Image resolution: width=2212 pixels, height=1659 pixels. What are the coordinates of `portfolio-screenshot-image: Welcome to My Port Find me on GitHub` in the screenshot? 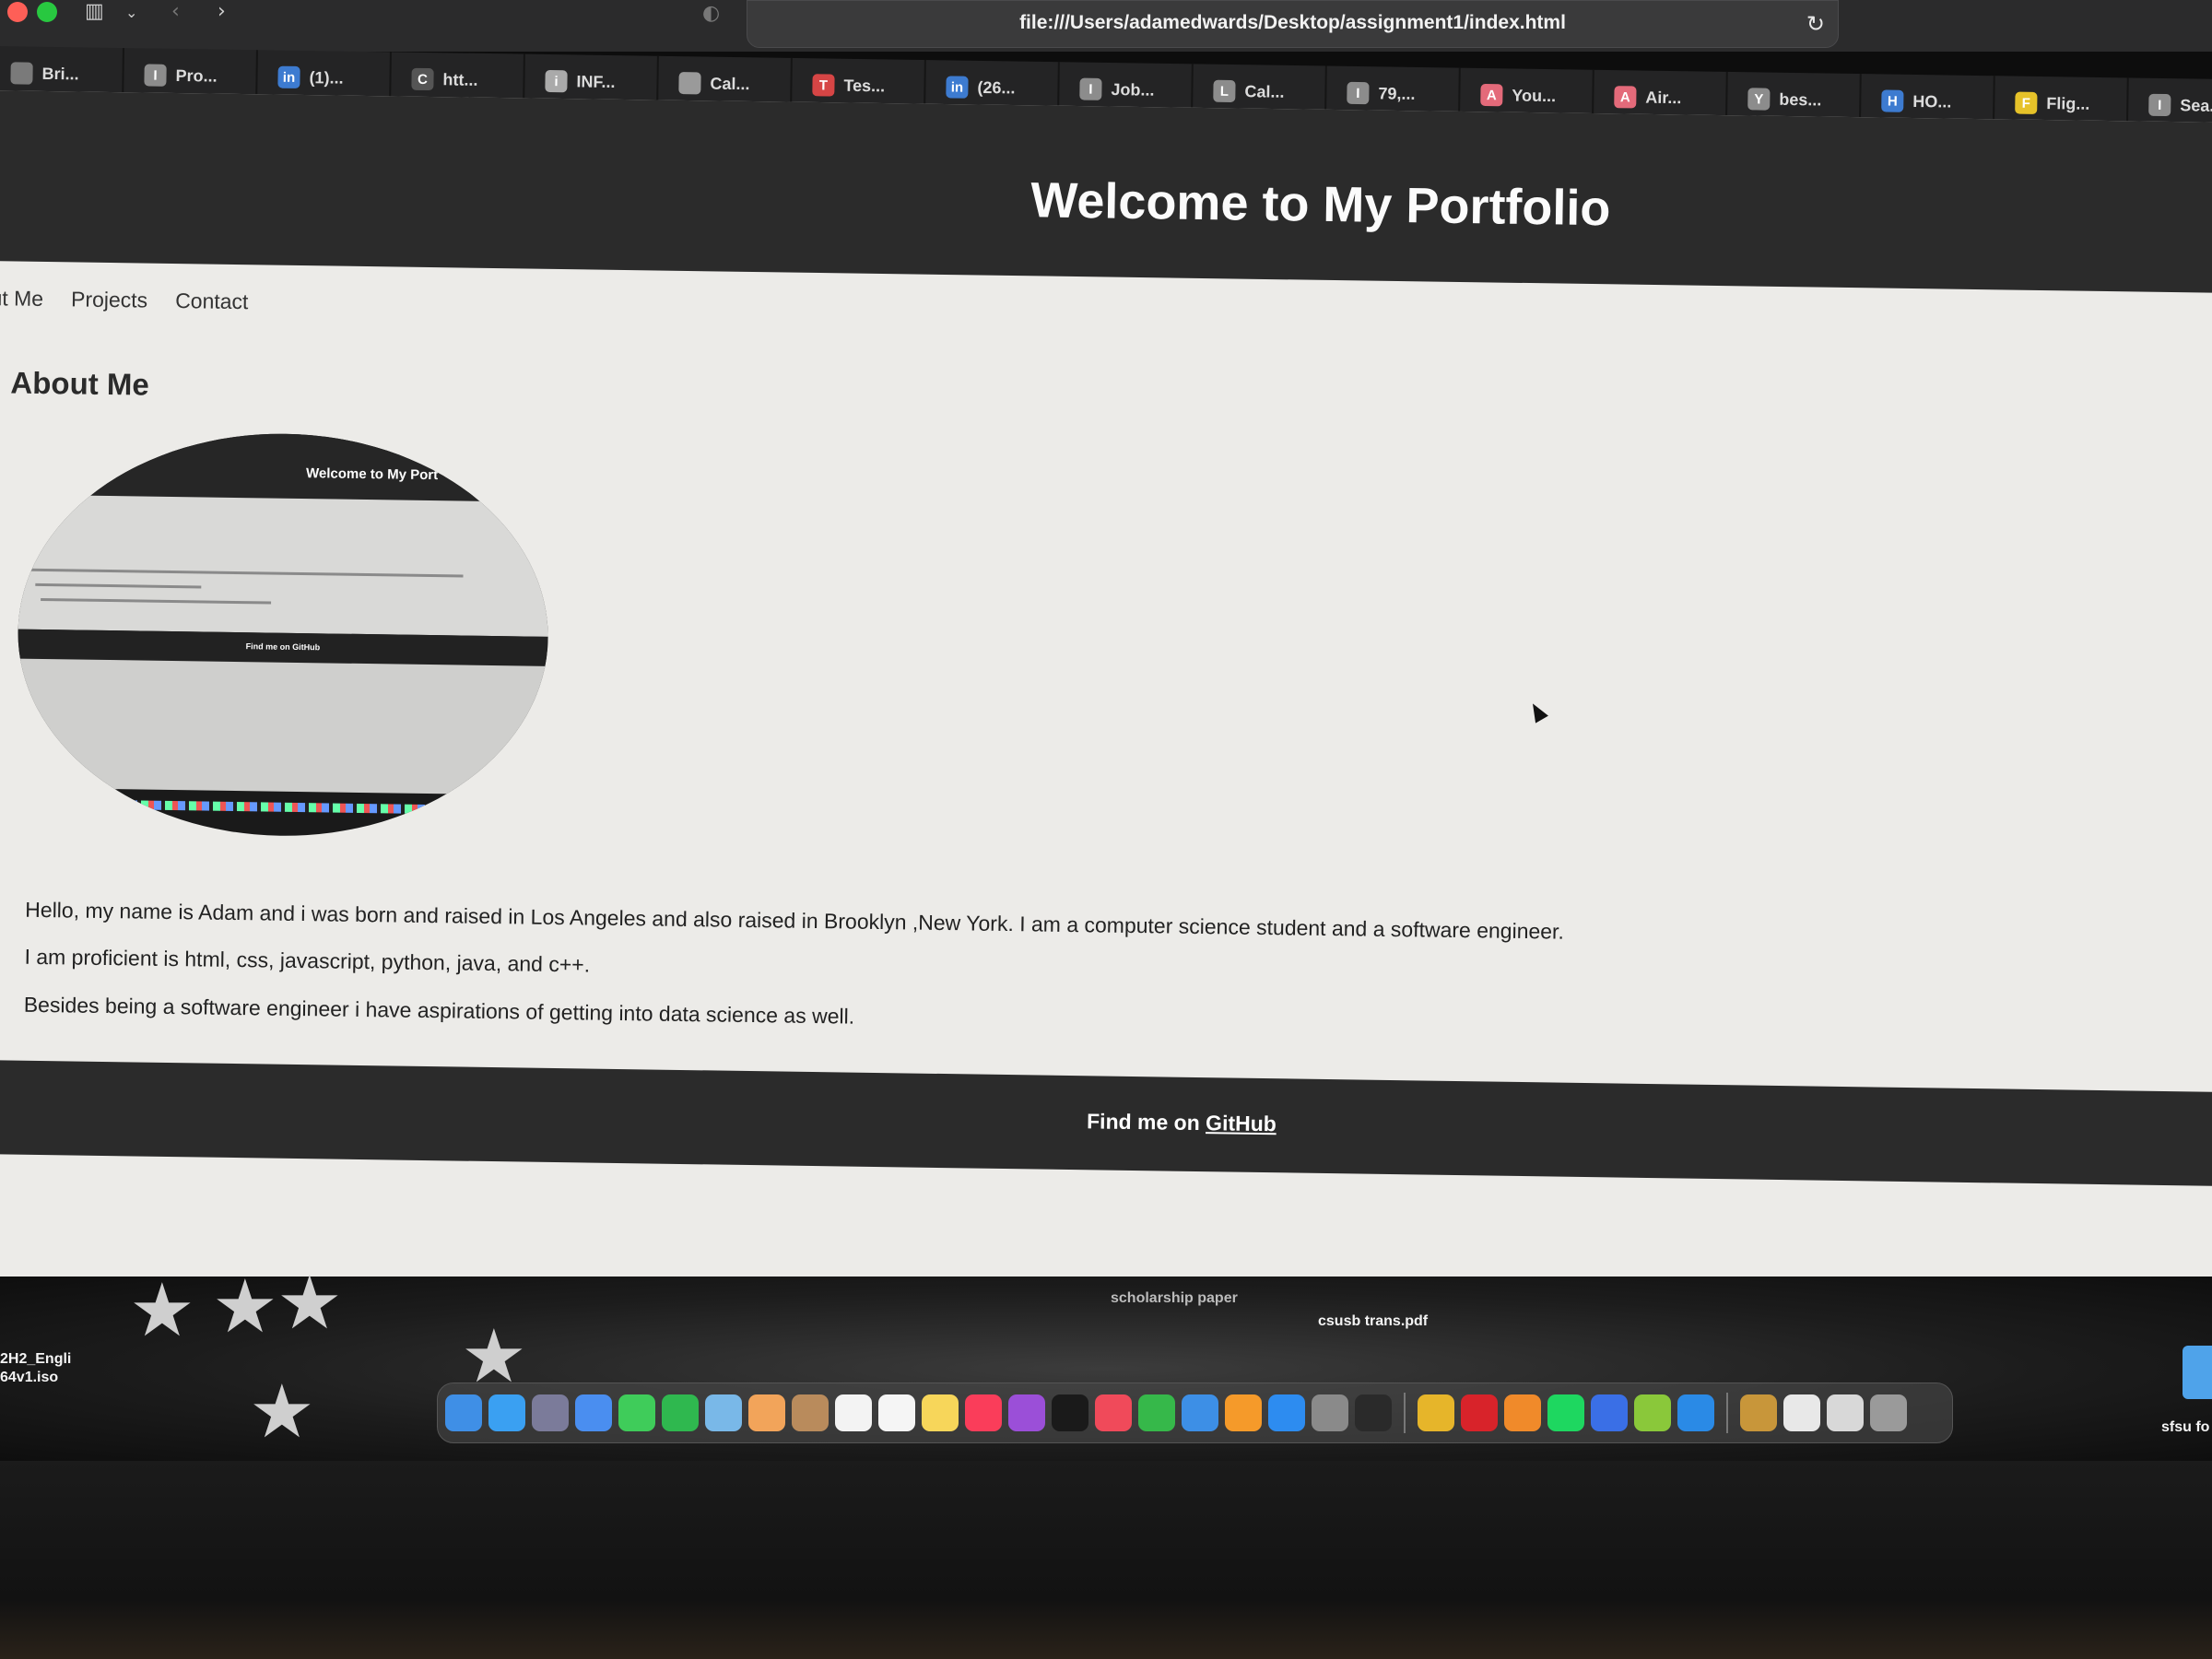 It's located at (283, 634).